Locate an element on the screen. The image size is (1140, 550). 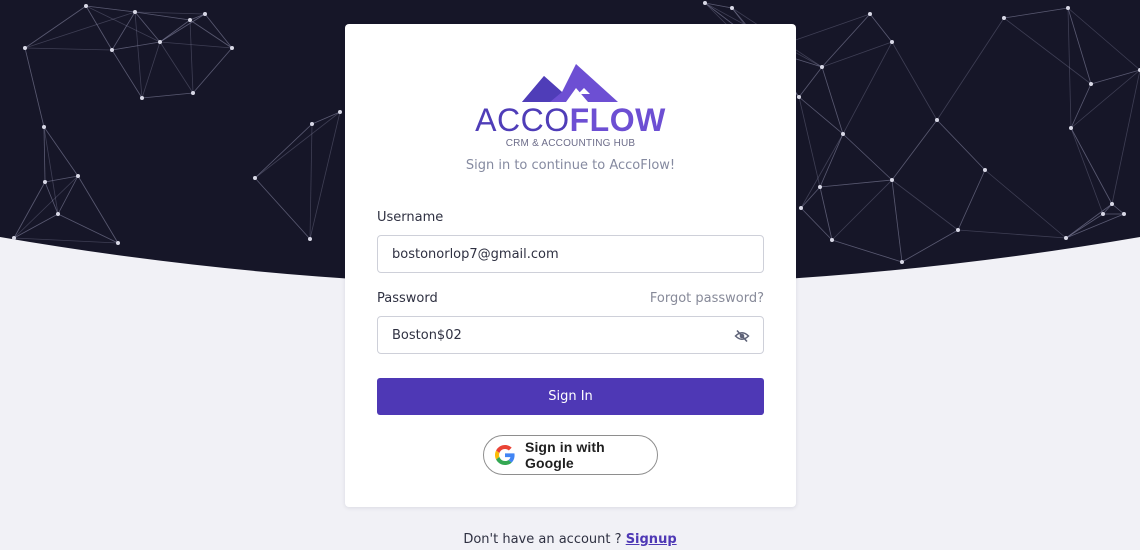
brand-name: ACCOFLOW is located at coordinates (570, 120).